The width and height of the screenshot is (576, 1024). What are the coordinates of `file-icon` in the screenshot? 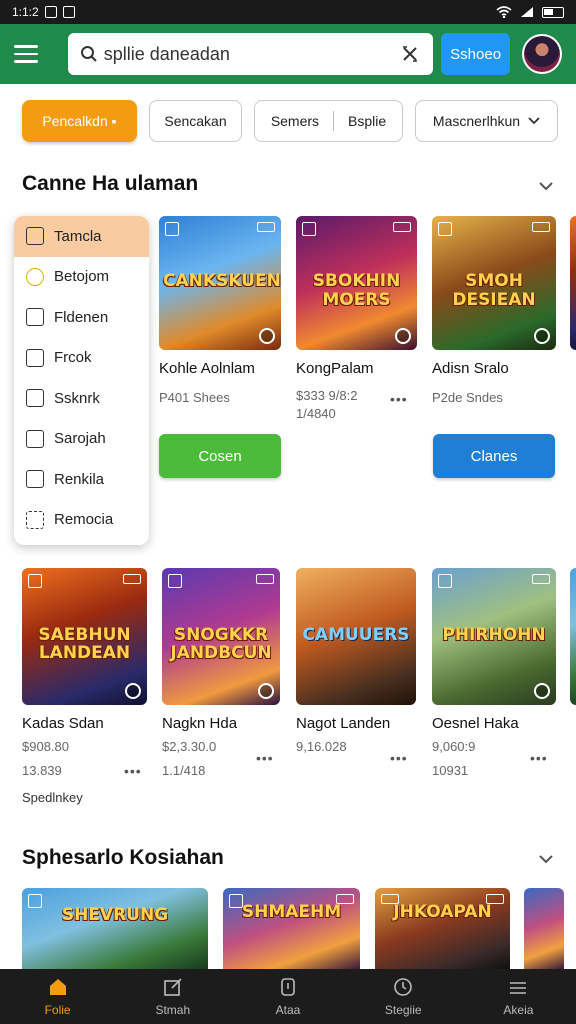 It's located at (35, 398).